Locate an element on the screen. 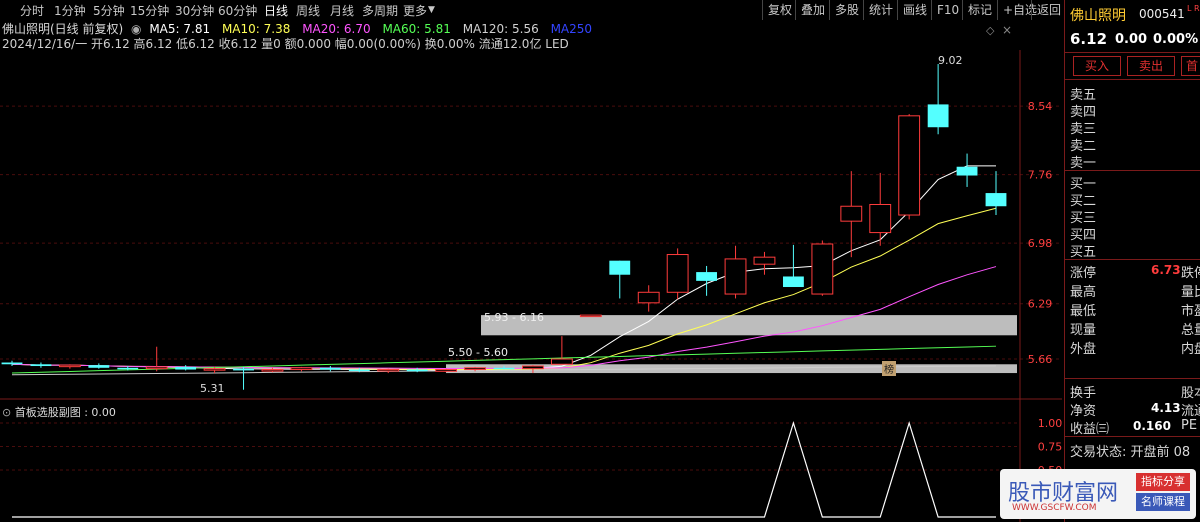  y-tick-label: 5.66 is located at coordinates (1040, 359).